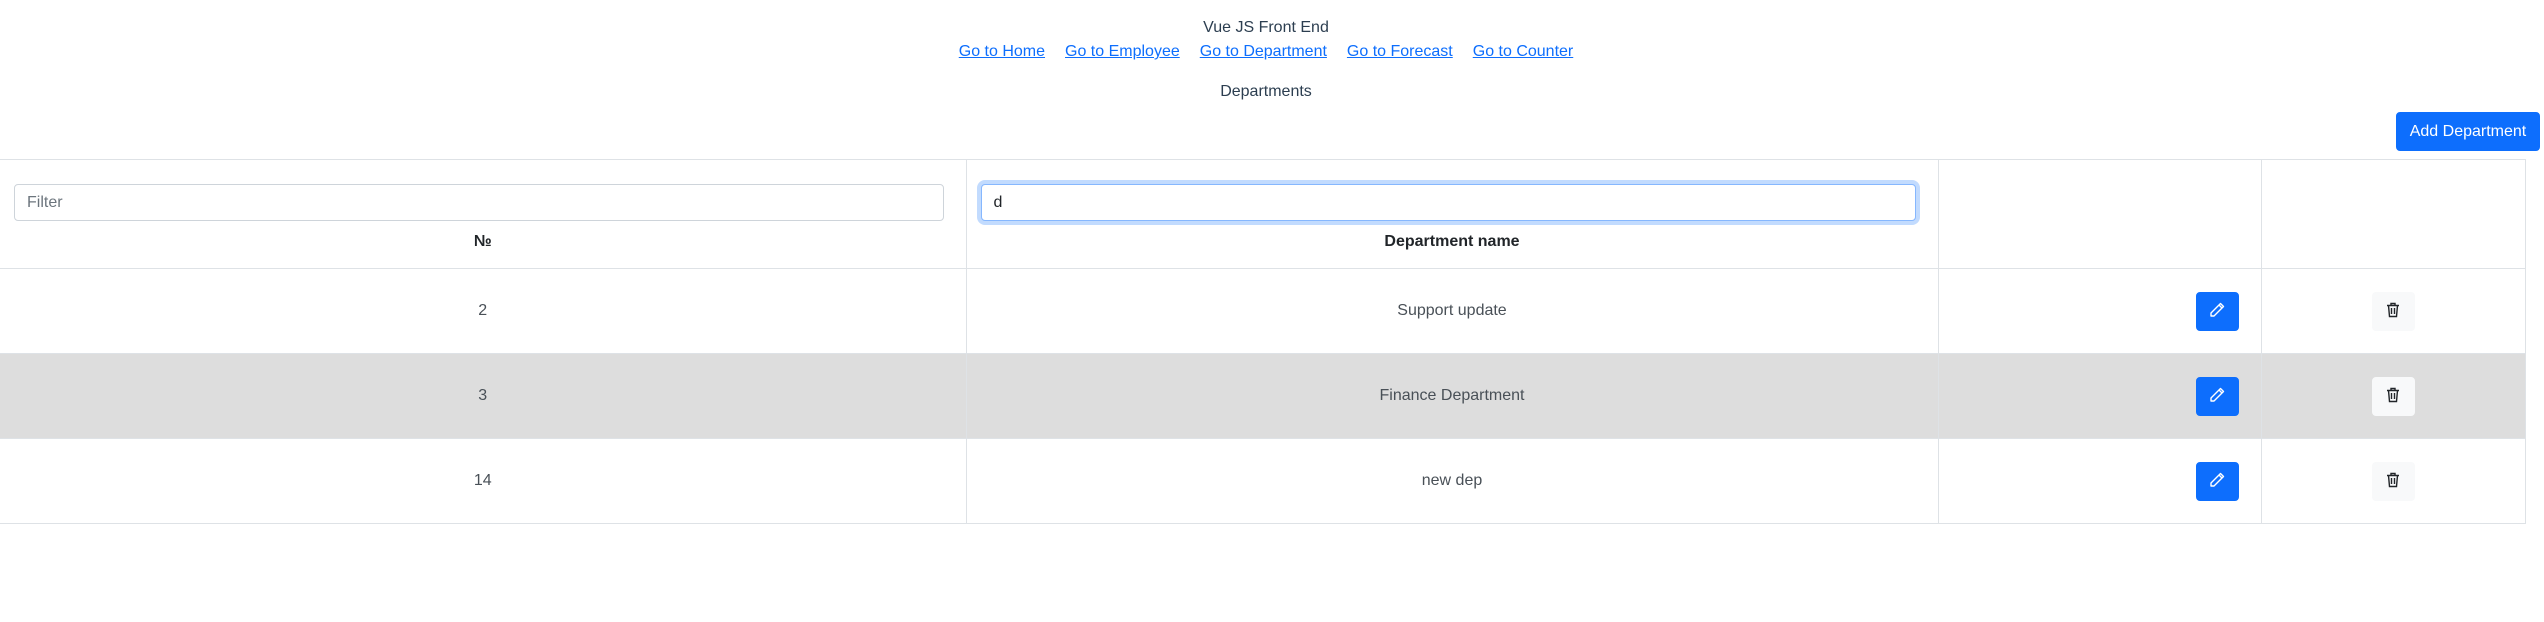 The height and width of the screenshot is (622, 2544). Describe the element at coordinates (1266, 27) in the screenshot. I see `app-title: Vue JS Front End` at that location.